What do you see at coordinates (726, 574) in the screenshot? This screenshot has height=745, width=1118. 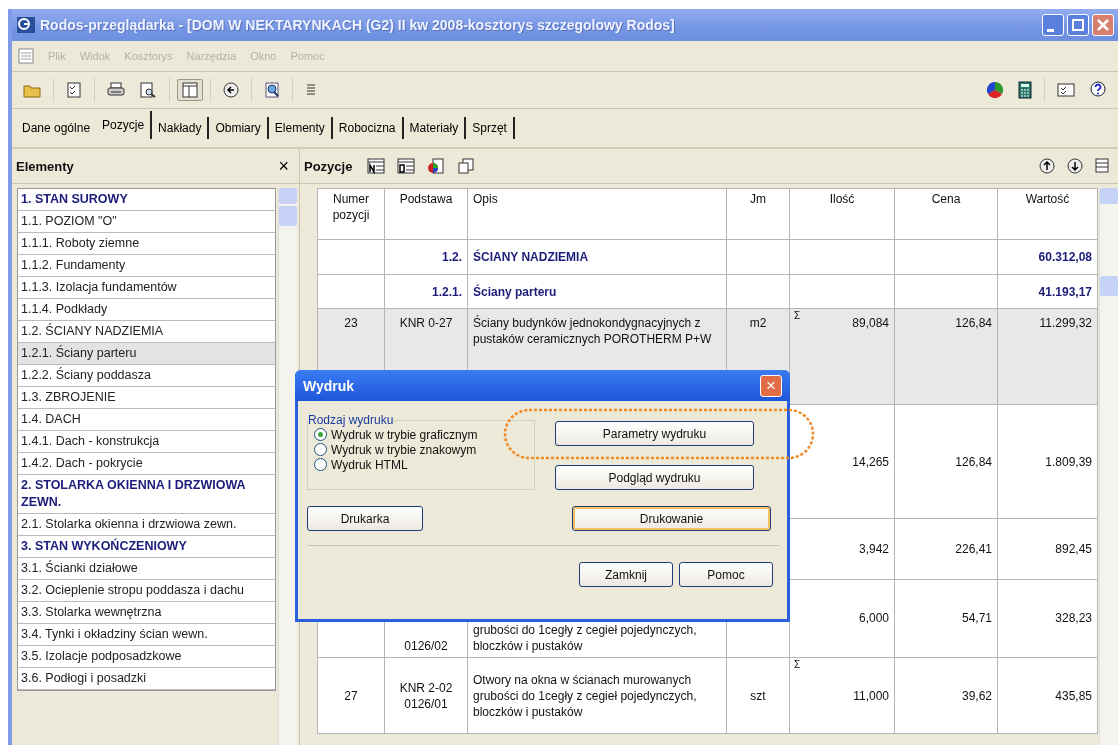 I see `dialog-button: Pomoc` at bounding box center [726, 574].